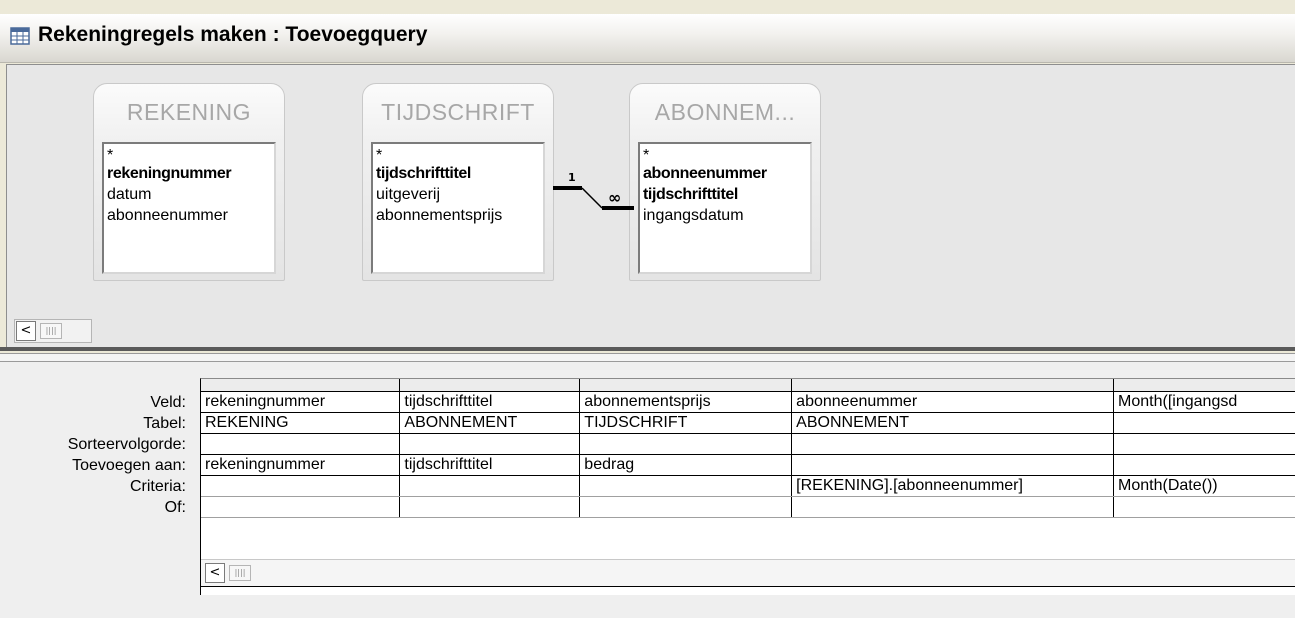  What do you see at coordinates (164, 423) in the screenshot?
I see `row-label-tabel: Tabel:` at bounding box center [164, 423].